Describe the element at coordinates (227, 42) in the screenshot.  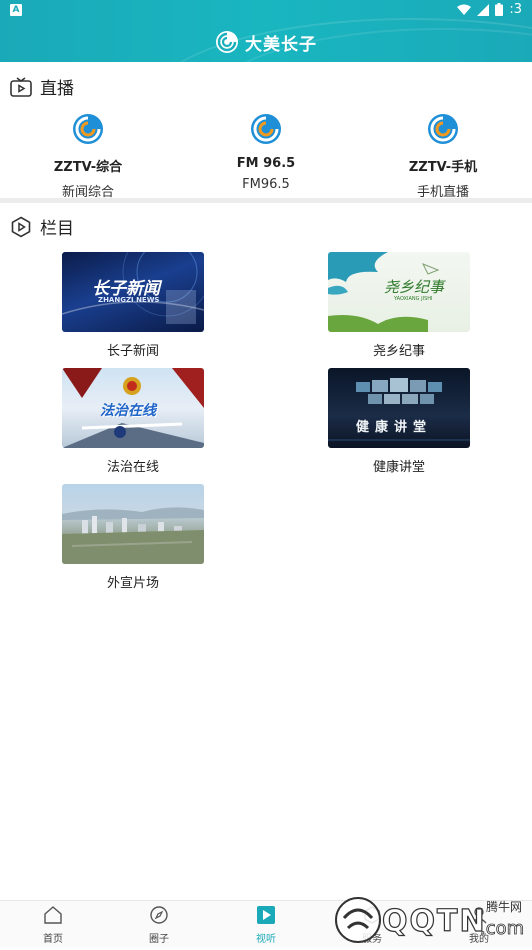
I see `app-logo-icon` at that location.